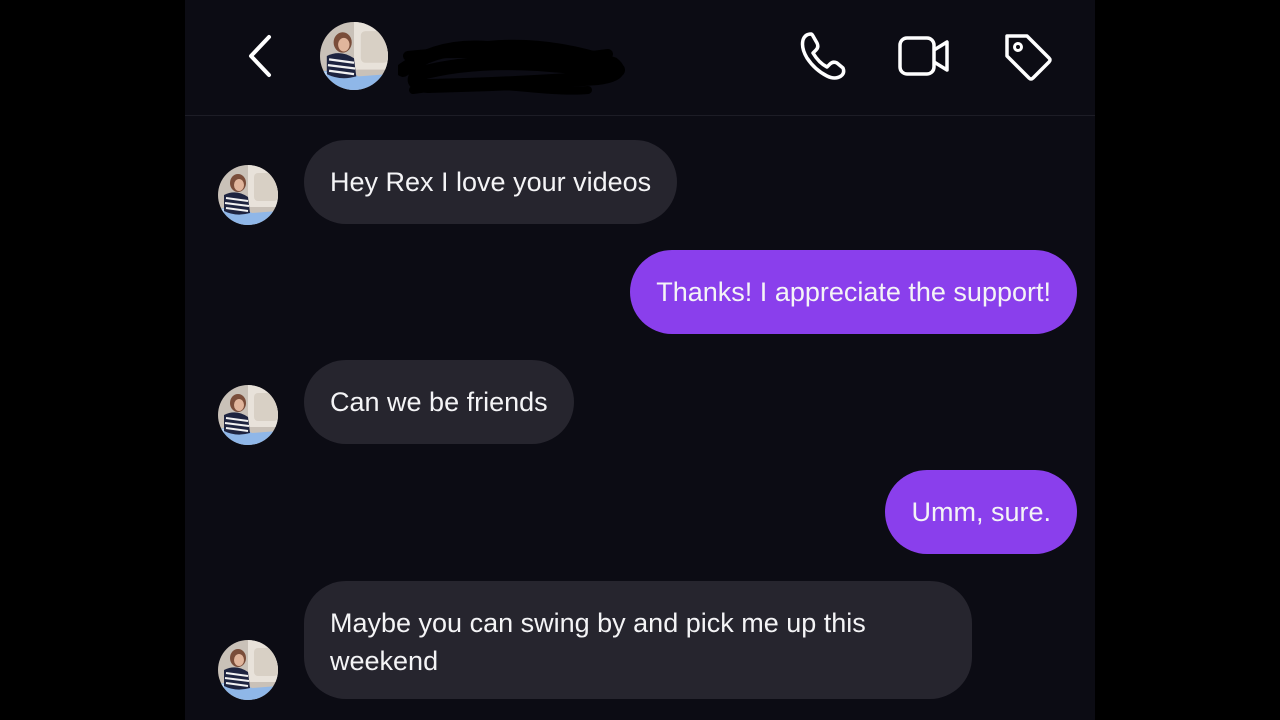 The height and width of the screenshot is (720, 1280). I want to click on phone-icon, so click(823, 56).